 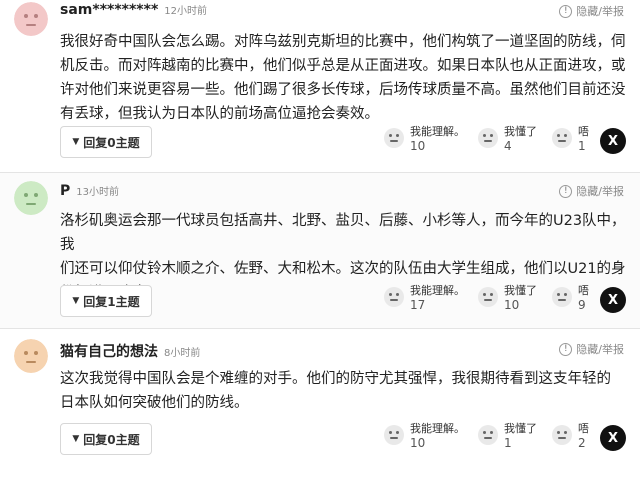 What do you see at coordinates (335, 379) in the screenshot?
I see `comment-line: 这次我觉得中国队会是个难缠的对手。他们的防守尤其强悍，我很期待看到这支年轻的` at bounding box center [335, 379].